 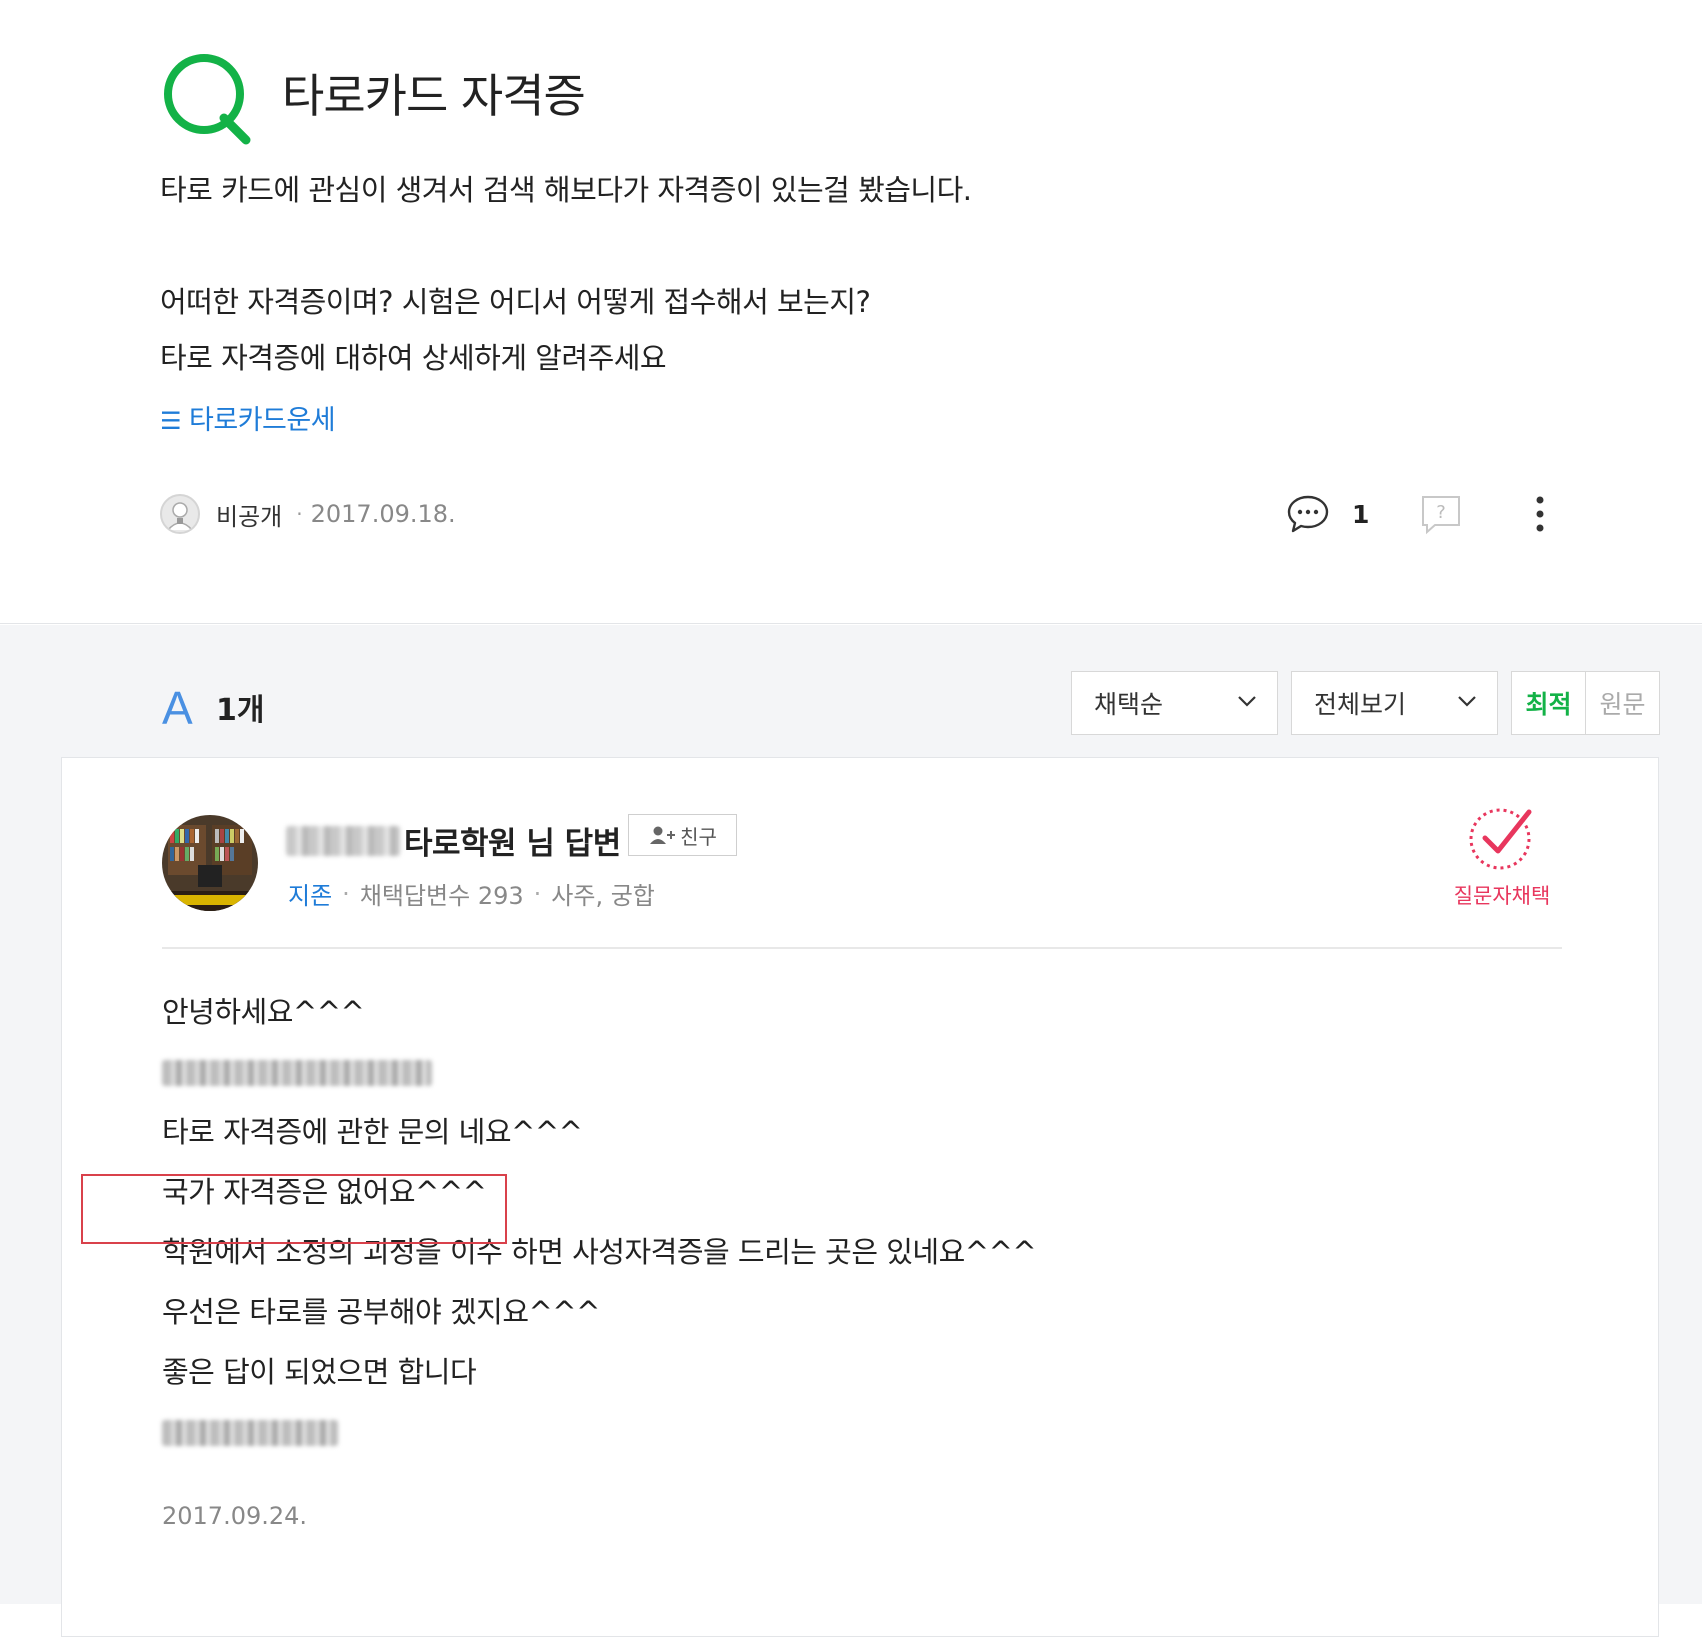 What do you see at coordinates (515, 302) in the screenshot?
I see `question-body-line: 어떠한 자격증이며? 시험은 어디서 어떻게 접수해서 보는지?` at bounding box center [515, 302].